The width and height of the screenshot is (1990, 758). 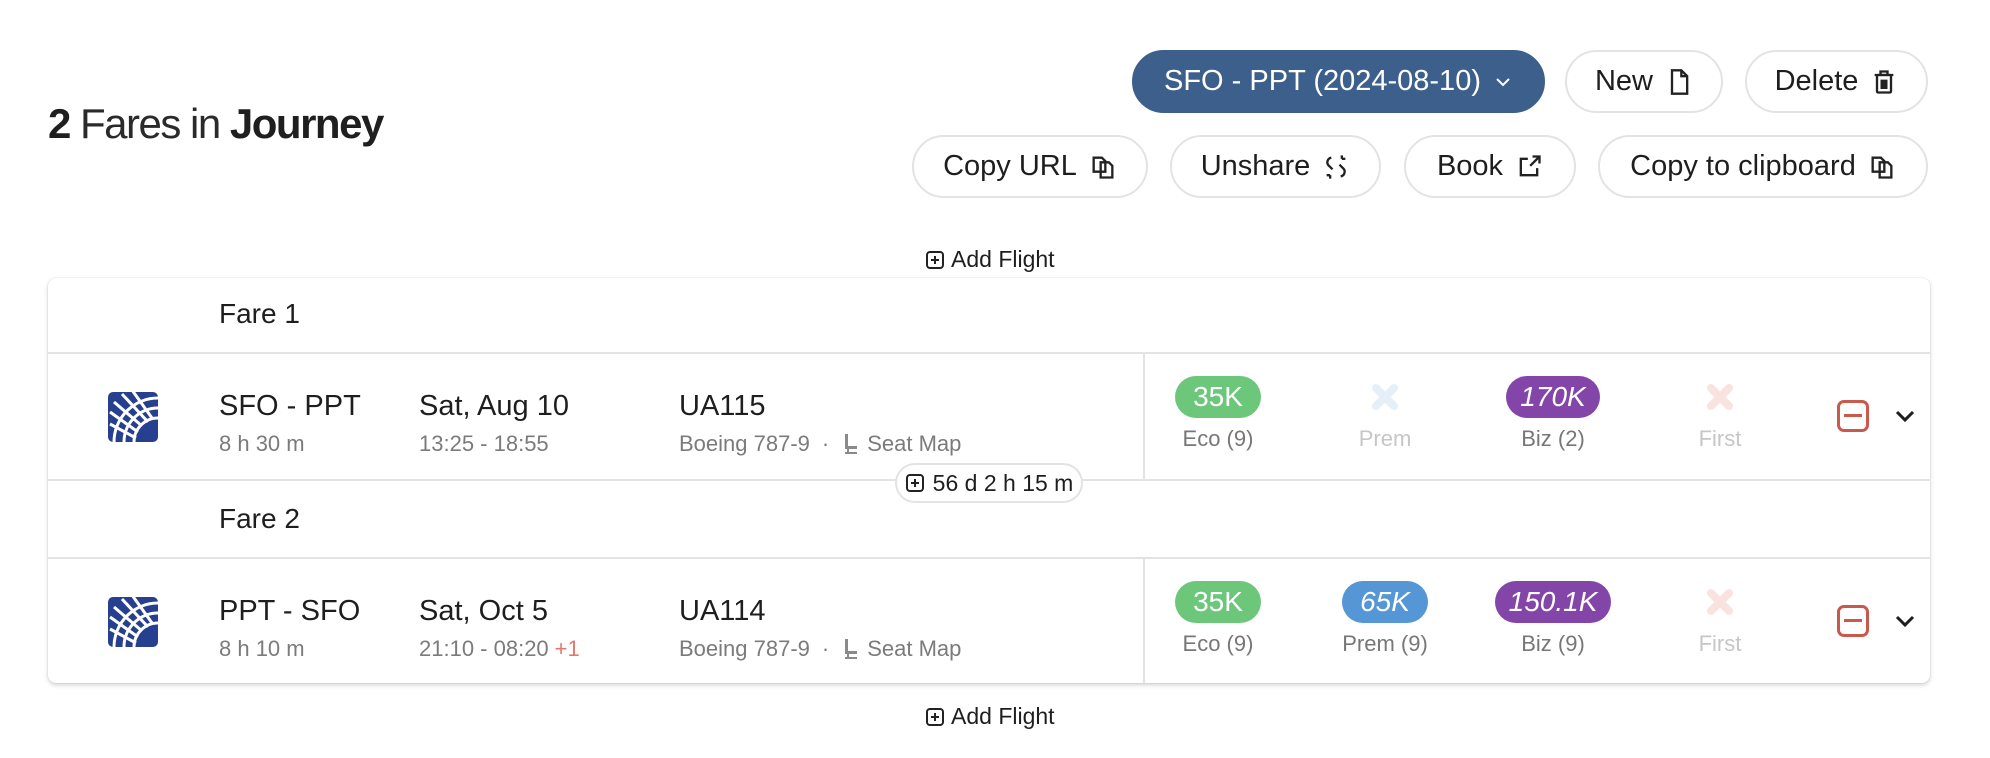 I want to click on book-button: Book, so click(x=1490, y=166).